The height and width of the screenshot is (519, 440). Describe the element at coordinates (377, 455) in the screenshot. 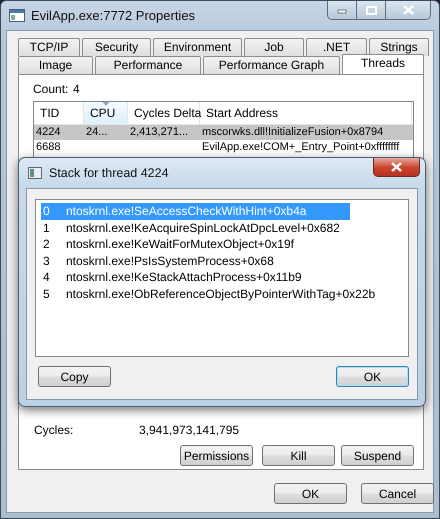

I see `thread-action-button: Suspend` at that location.